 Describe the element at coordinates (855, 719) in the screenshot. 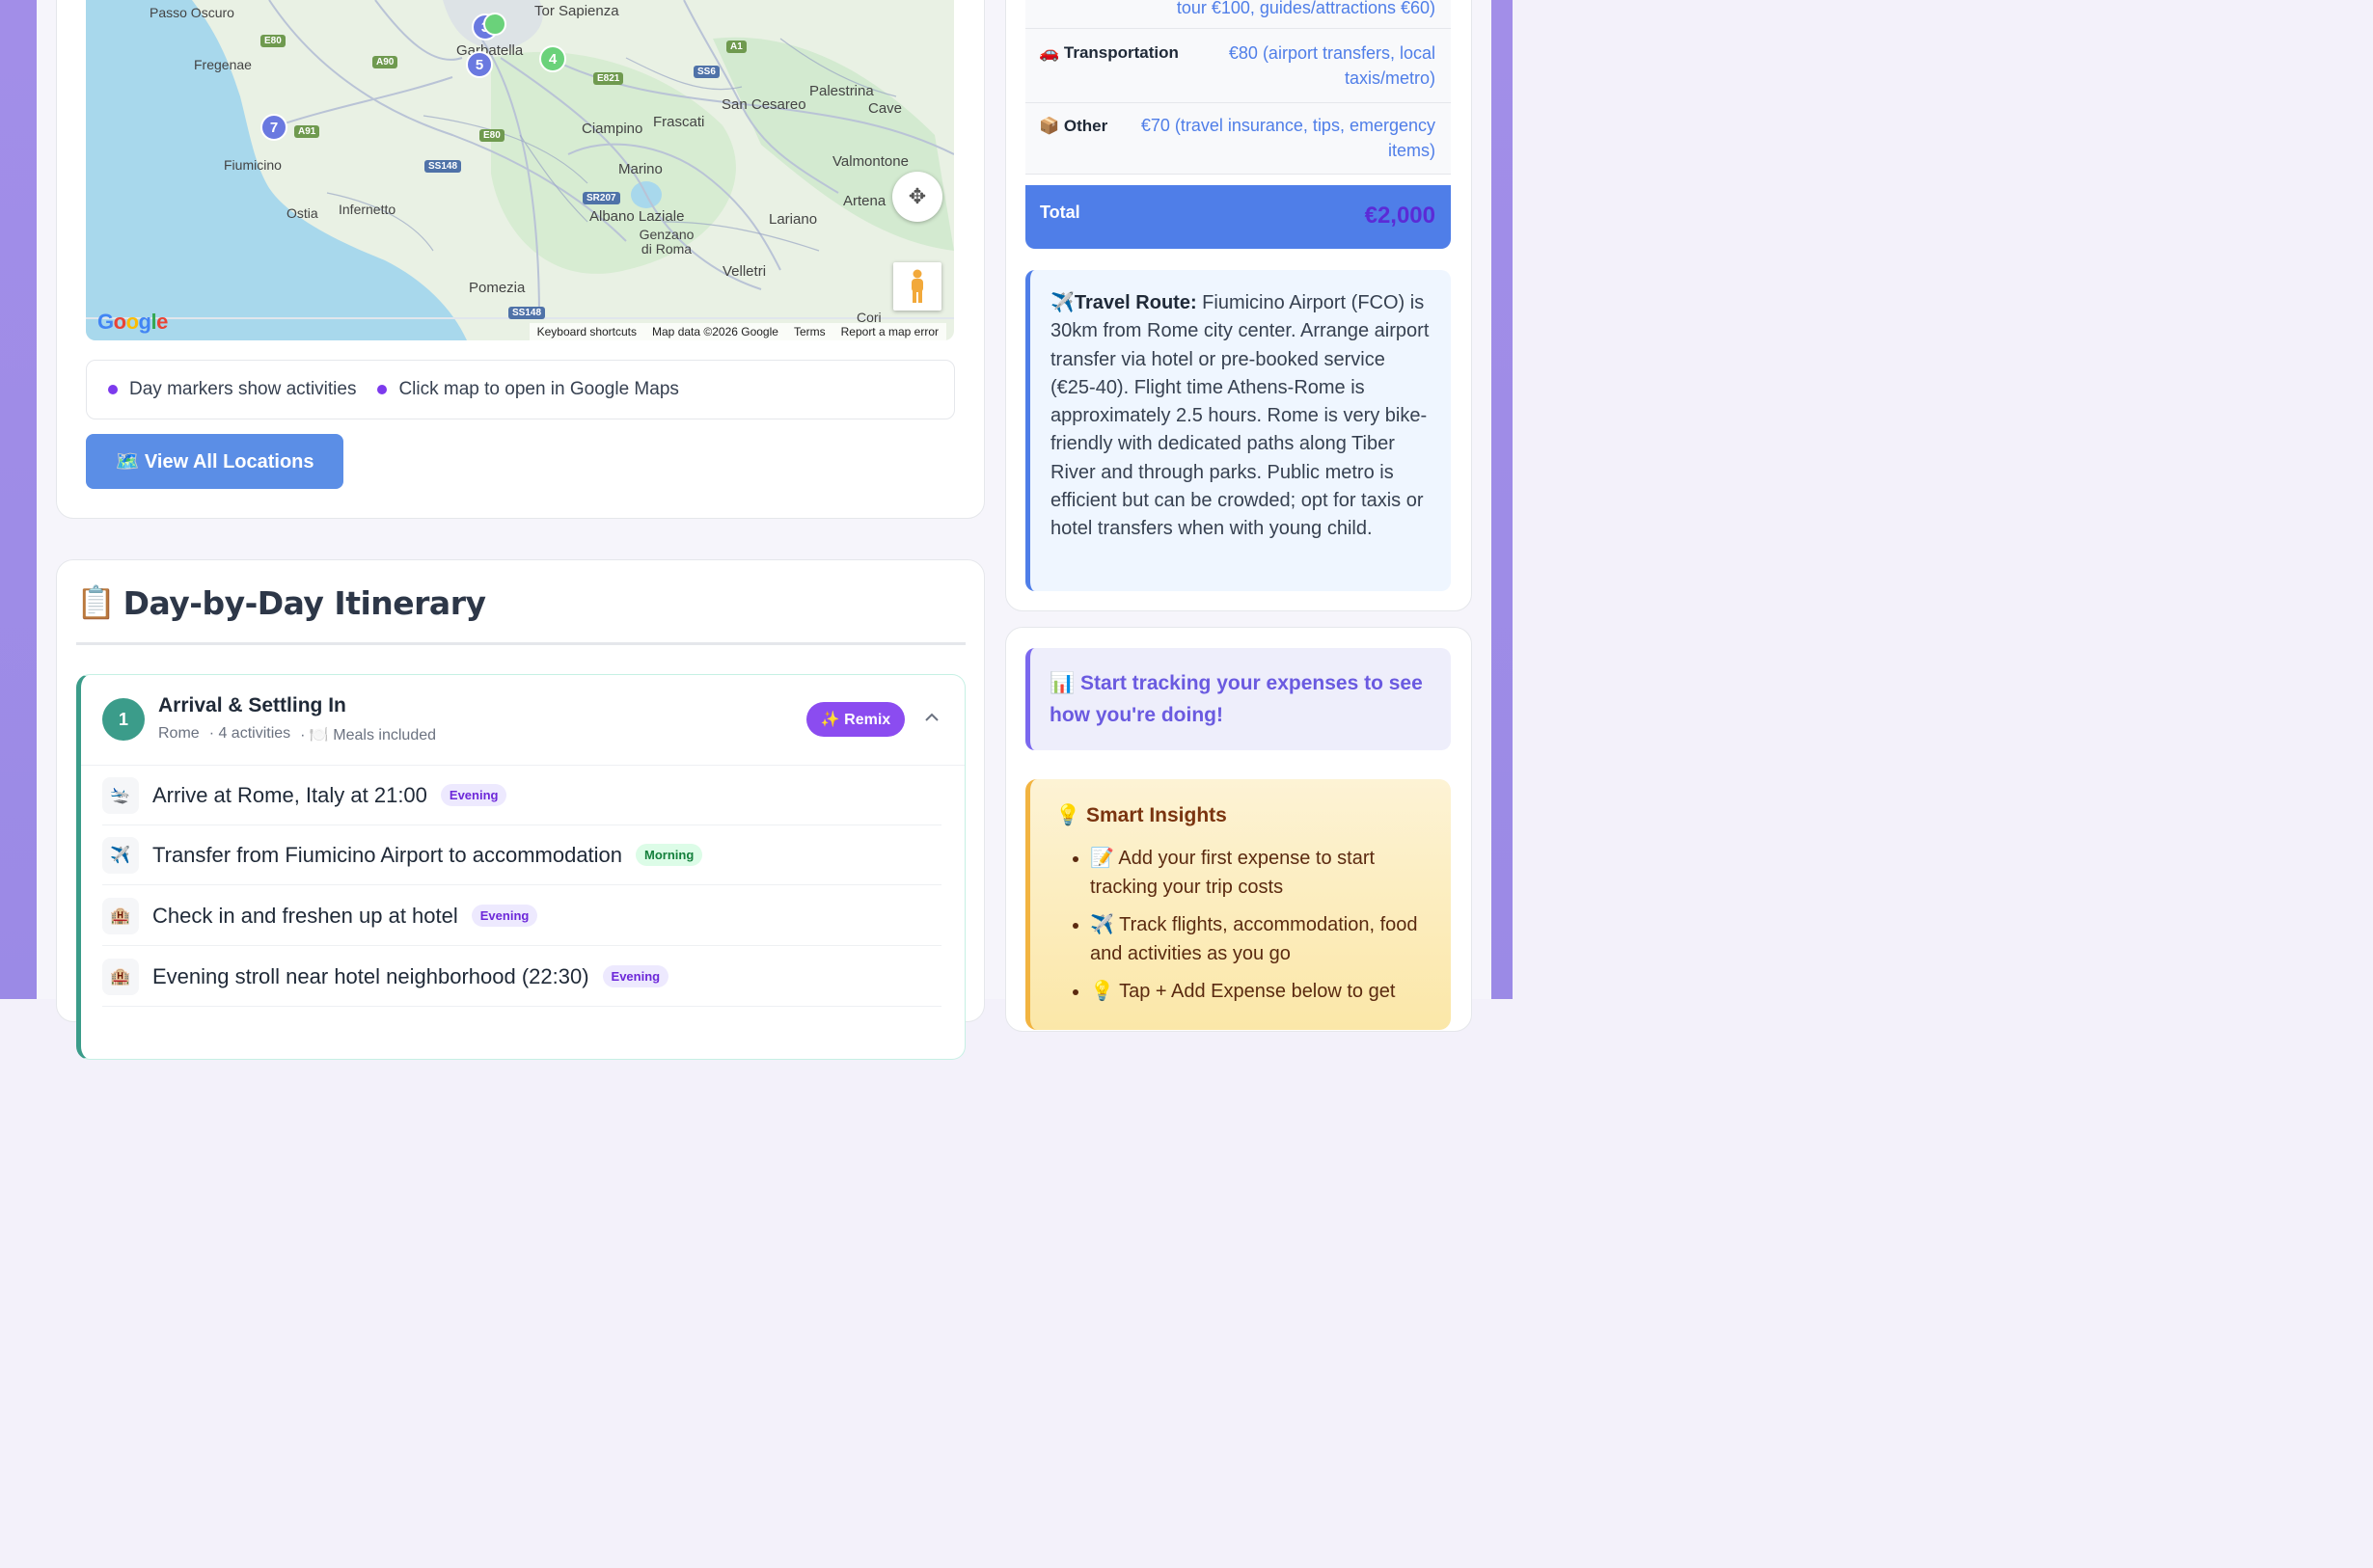

I see `remix-button: ✨ Remix` at that location.